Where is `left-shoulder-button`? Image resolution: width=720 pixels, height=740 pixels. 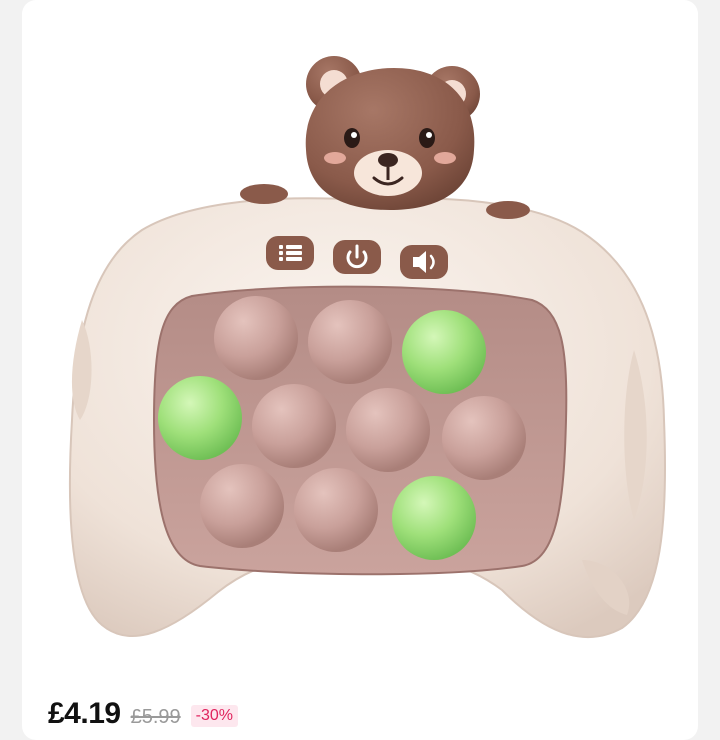 left-shoulder-button is located at coordinates (264, 194).